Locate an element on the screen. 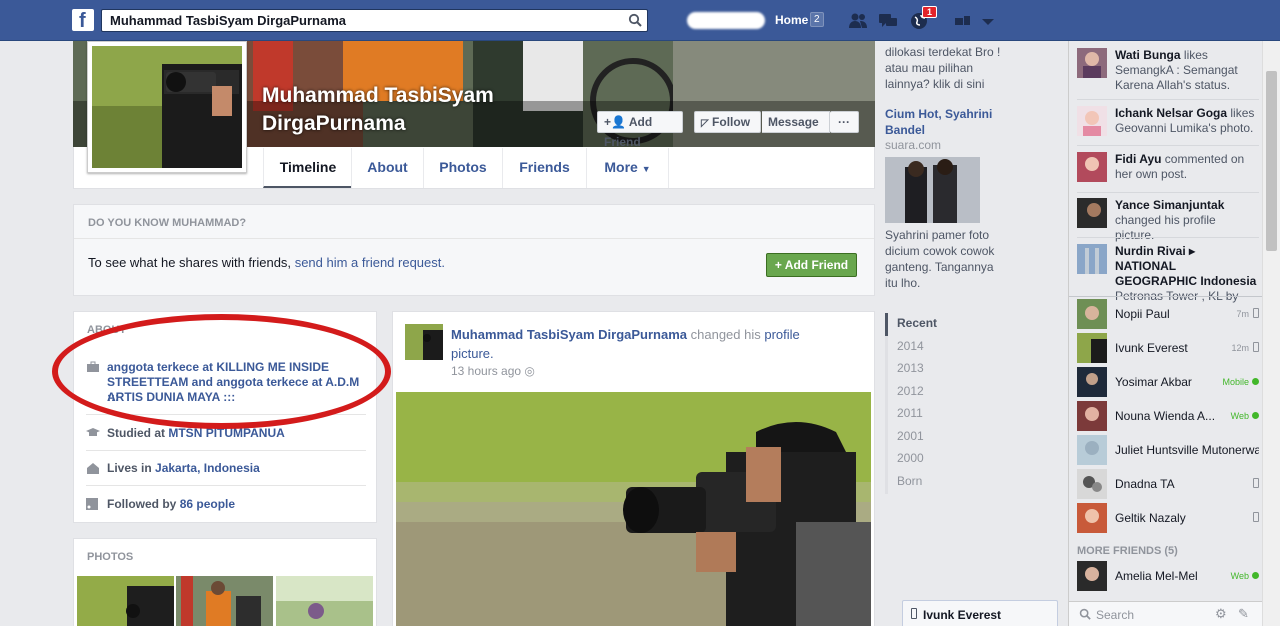 This screenshot has height=626, width=1280. year-2014: 2014 is located at coordinates (940, 347).